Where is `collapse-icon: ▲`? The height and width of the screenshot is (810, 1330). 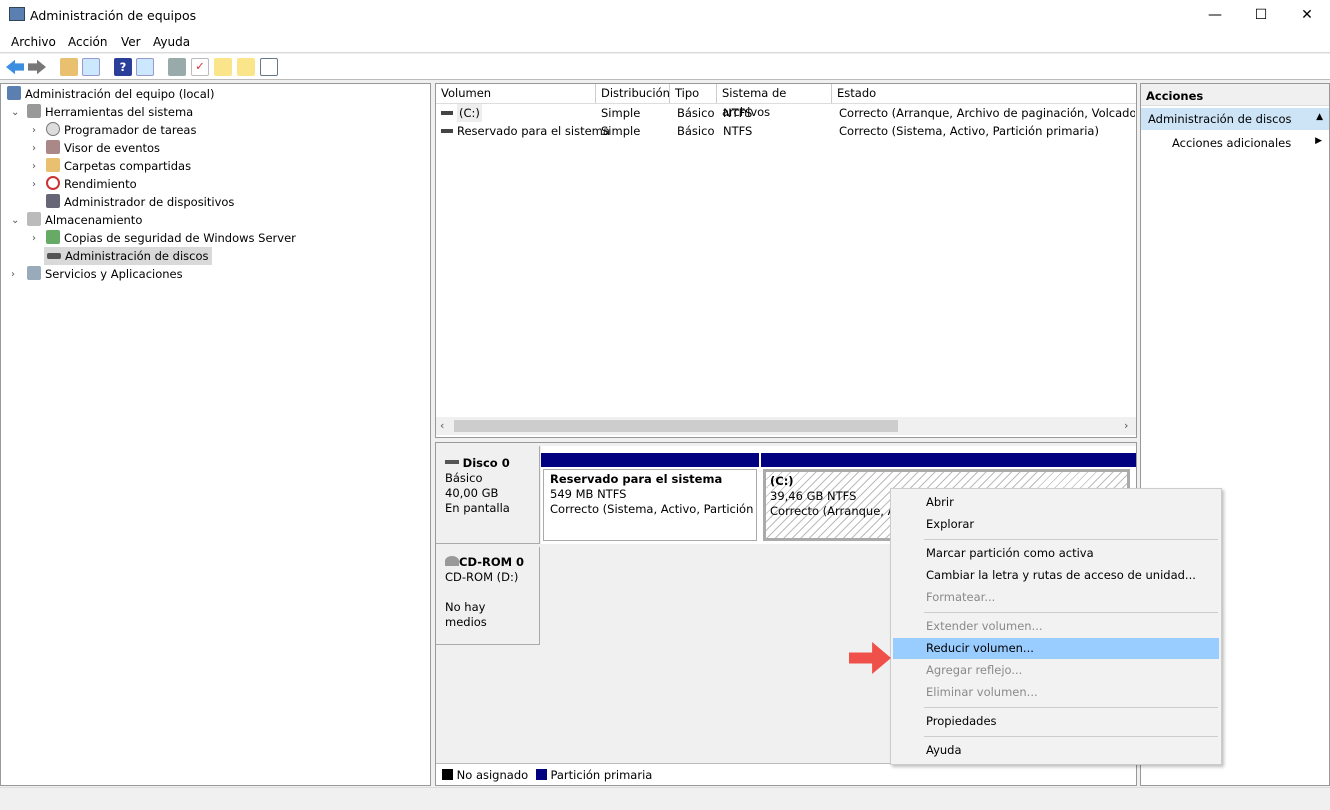
collapse-icon: ▲ is located at coordinates (1319, 117).